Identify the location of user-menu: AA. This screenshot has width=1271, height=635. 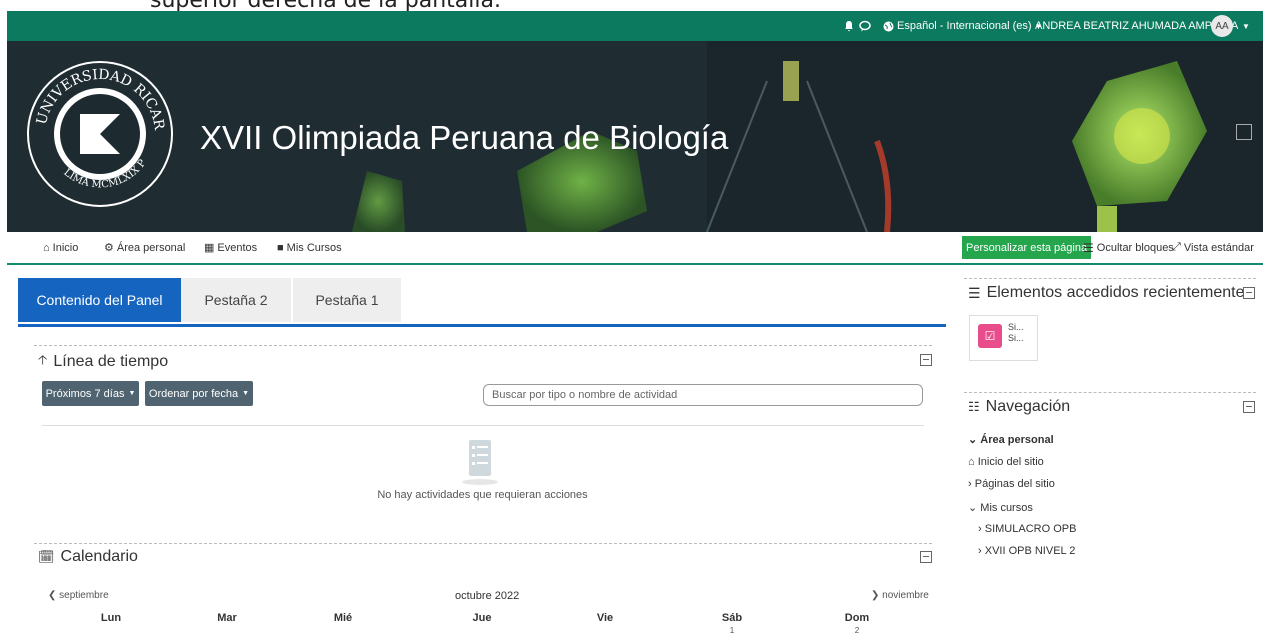
(1222, 26).